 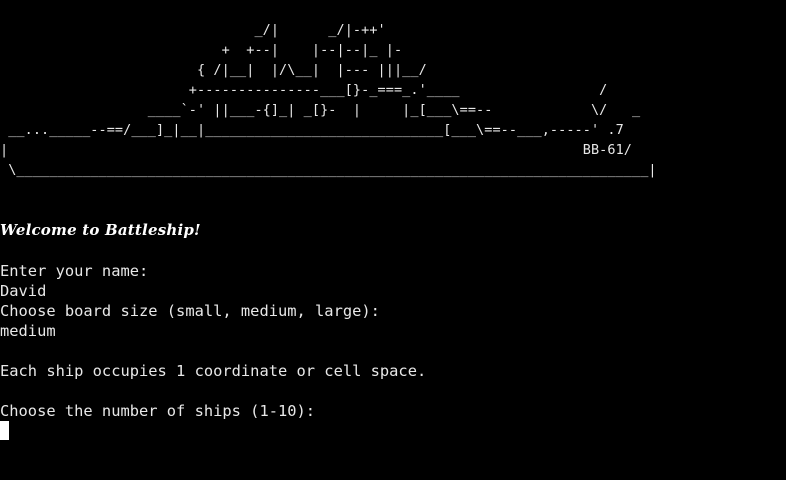 I want to click on input-cursor, so click(x=4, y=430).